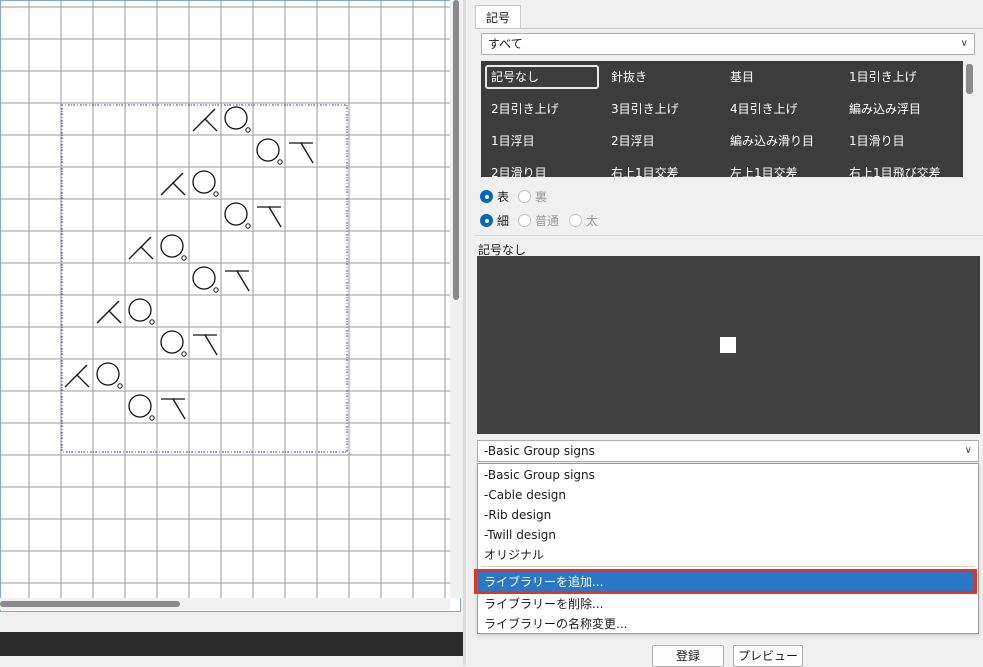 The image size is (983, 667). What do you see at coordinates (900, 141) in the screenshot?
I see `symbol-item: 1目滑り目` at bounding box center [900, 141].